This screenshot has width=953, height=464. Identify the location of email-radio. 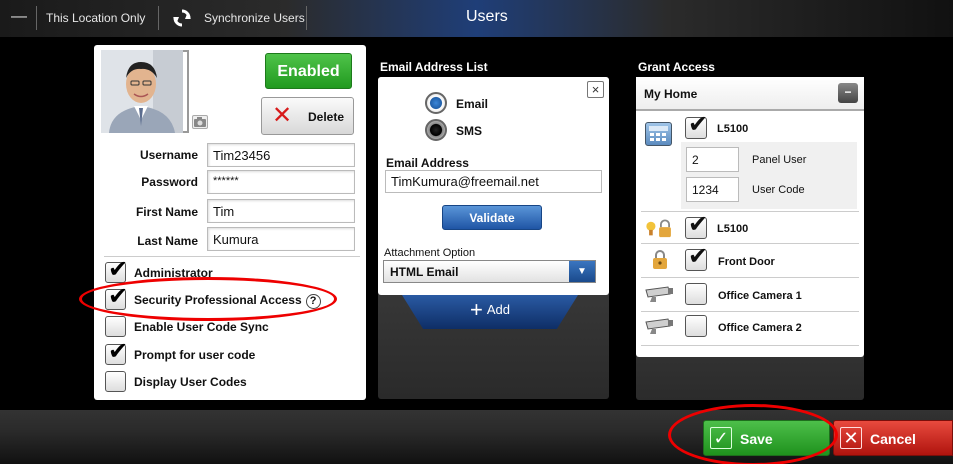
(436, 103).